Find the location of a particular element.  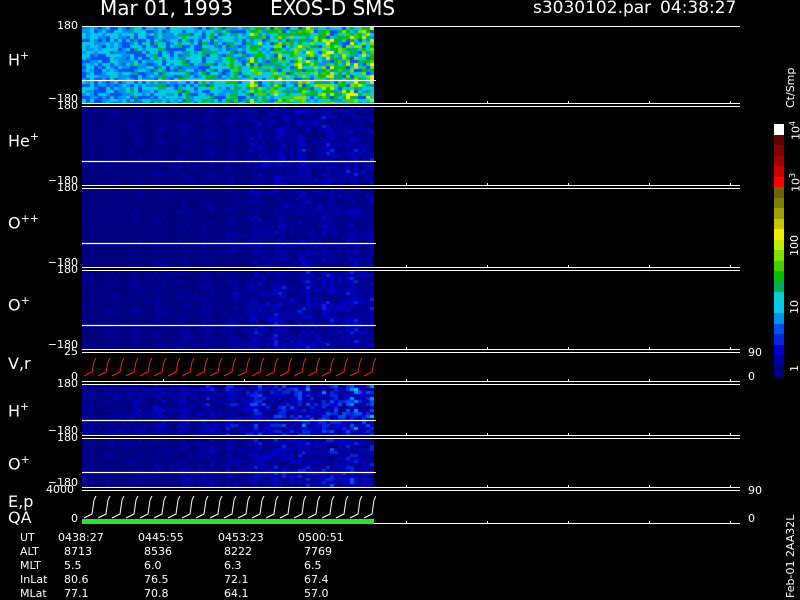

header-instrument: EXOS-D SMS is located at coordinates (333, 10).